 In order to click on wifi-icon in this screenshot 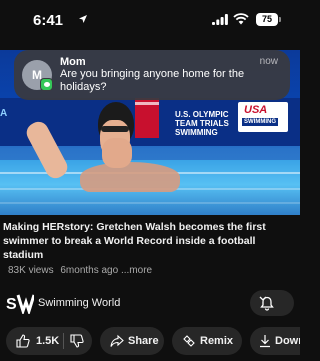, I will do `click(241, 19)`.